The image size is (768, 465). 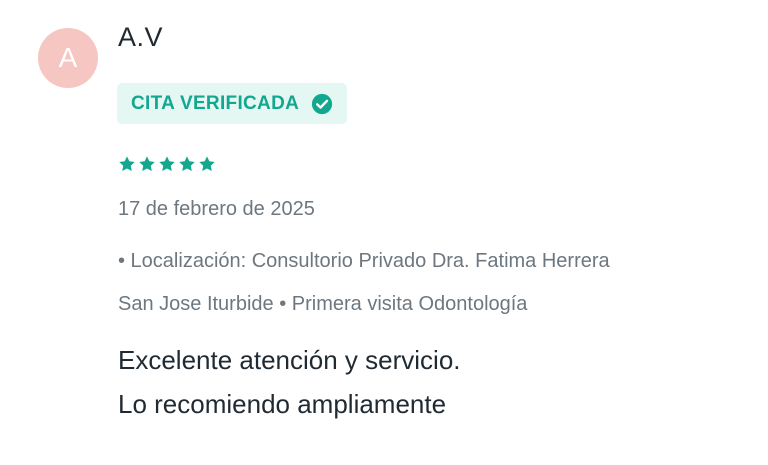 I want to click on avatar: A, so click(x=68, y=58).